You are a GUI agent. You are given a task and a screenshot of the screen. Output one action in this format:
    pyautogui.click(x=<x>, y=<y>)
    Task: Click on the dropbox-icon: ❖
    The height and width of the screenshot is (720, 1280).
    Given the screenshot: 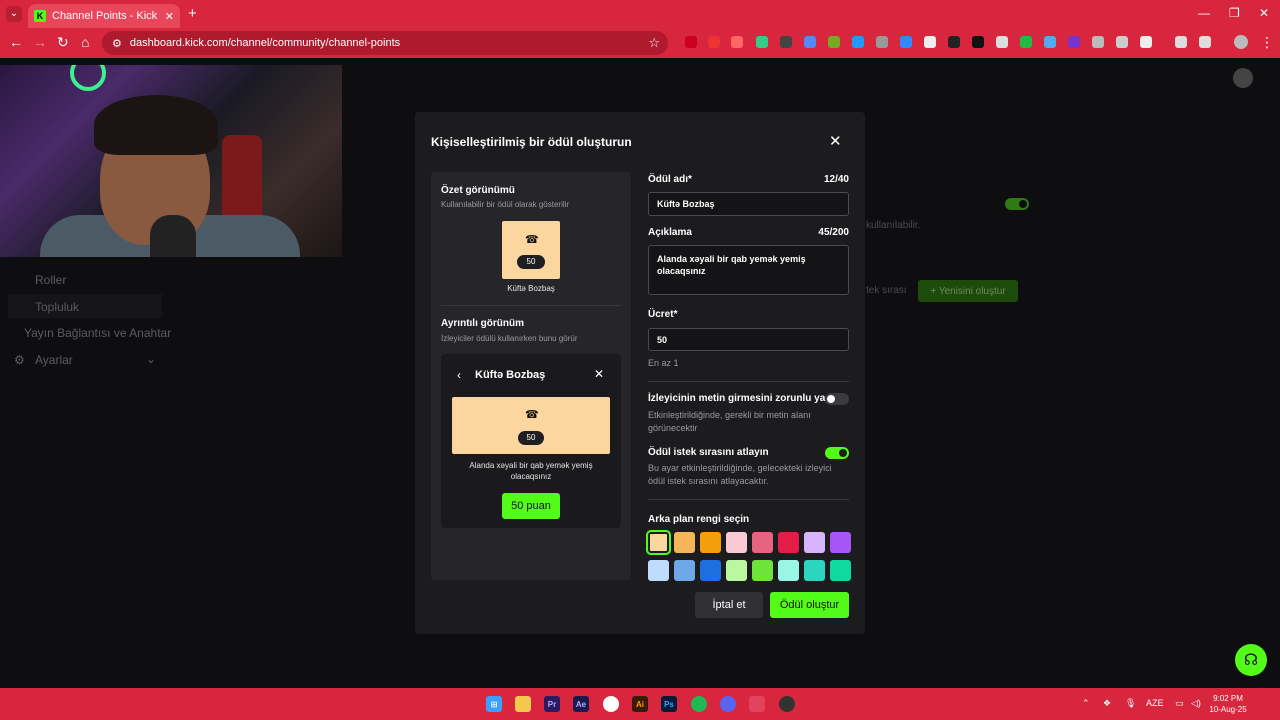 What is the action you would take?
    pyautogui.click(x=1107, y=703)
    